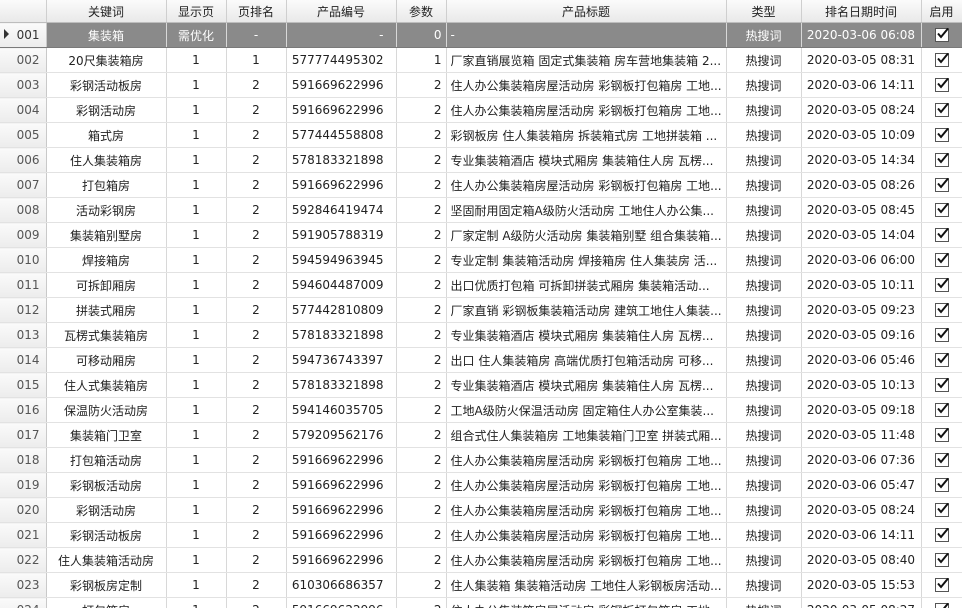  I want to click on cell-rank-datetime: 2020-03-05 10:13, so click(861, 385).